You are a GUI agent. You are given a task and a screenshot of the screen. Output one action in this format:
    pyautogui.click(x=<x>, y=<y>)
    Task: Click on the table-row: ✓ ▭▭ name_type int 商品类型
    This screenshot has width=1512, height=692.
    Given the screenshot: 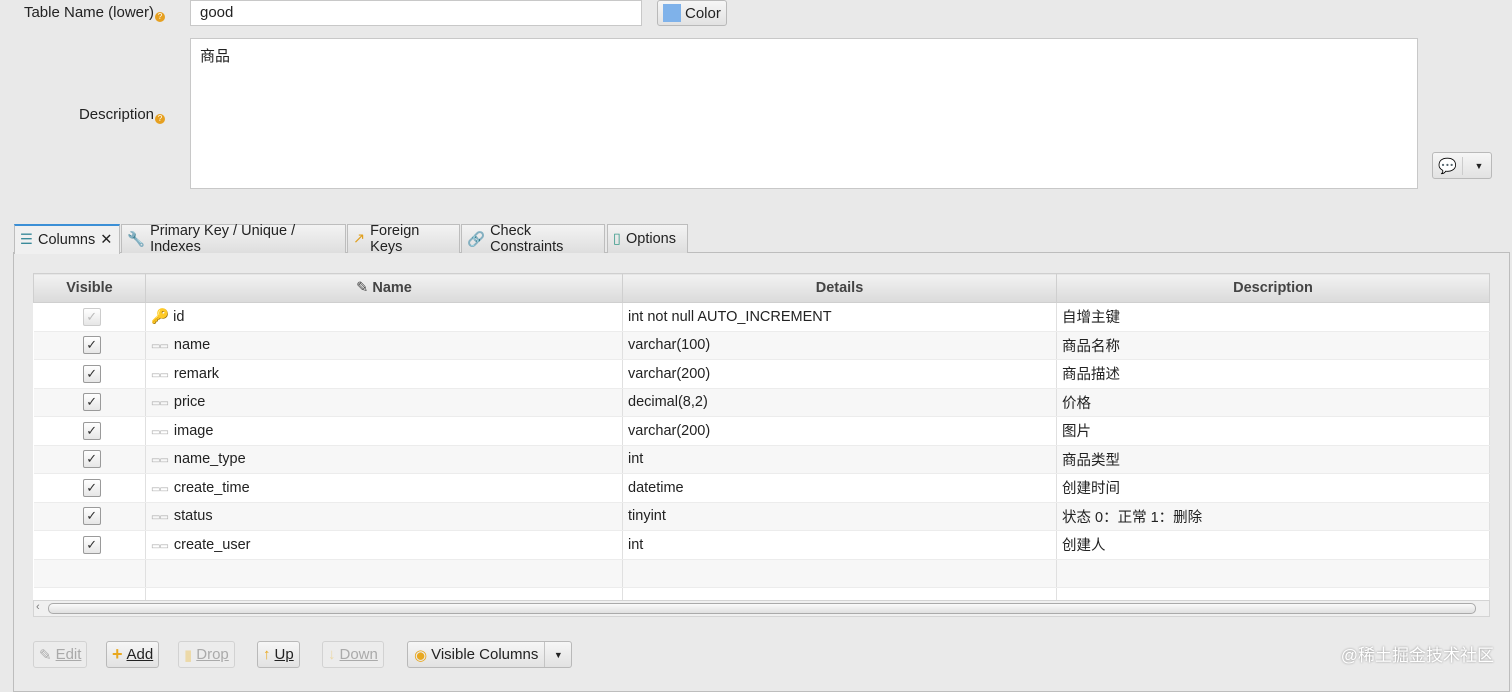 What is the action you would take?
    pyautogui.click(x=761, y=459)
    